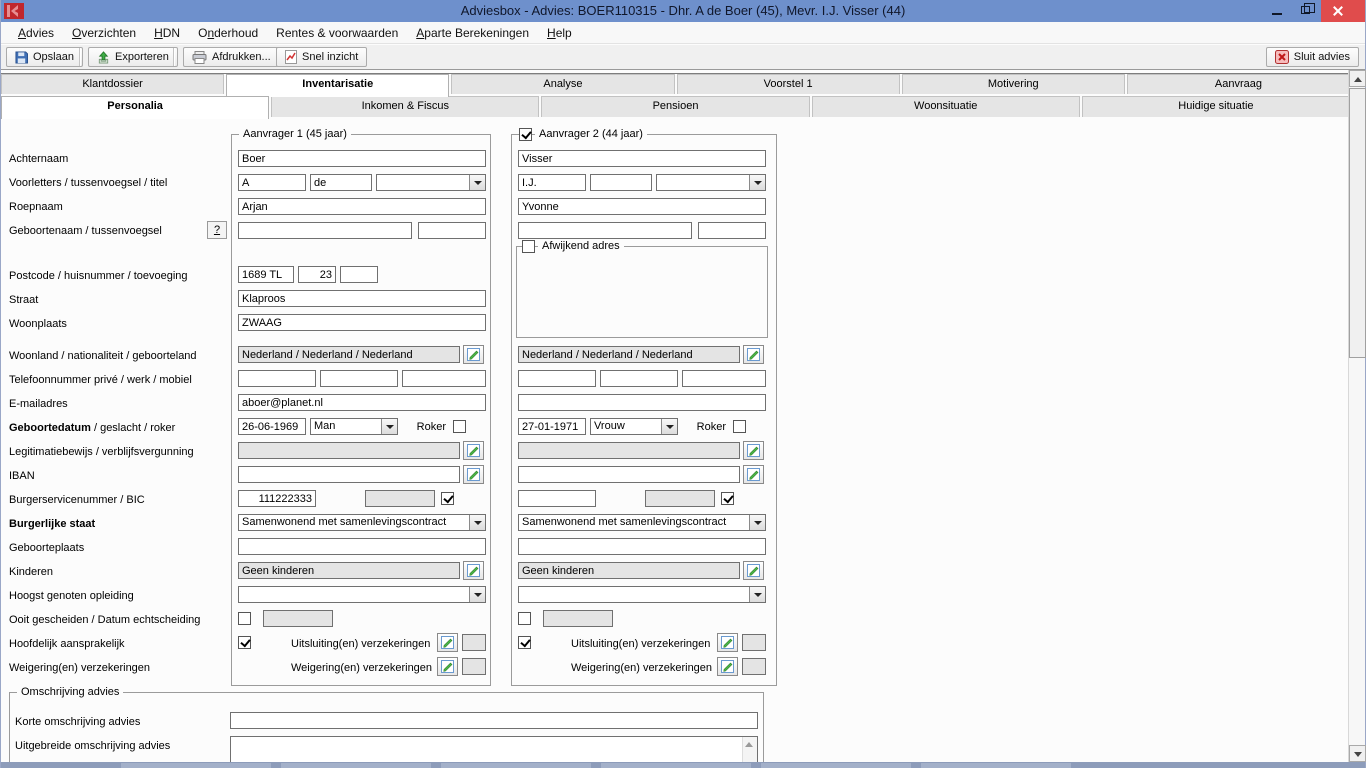 The height and width of the screenshot is (768, 1366). Describe the element at coordinates (642, 522) in the screenshot. I see `burgerlijke-staat-select-2: Samenwonend met samenlevingscontract` at that location.